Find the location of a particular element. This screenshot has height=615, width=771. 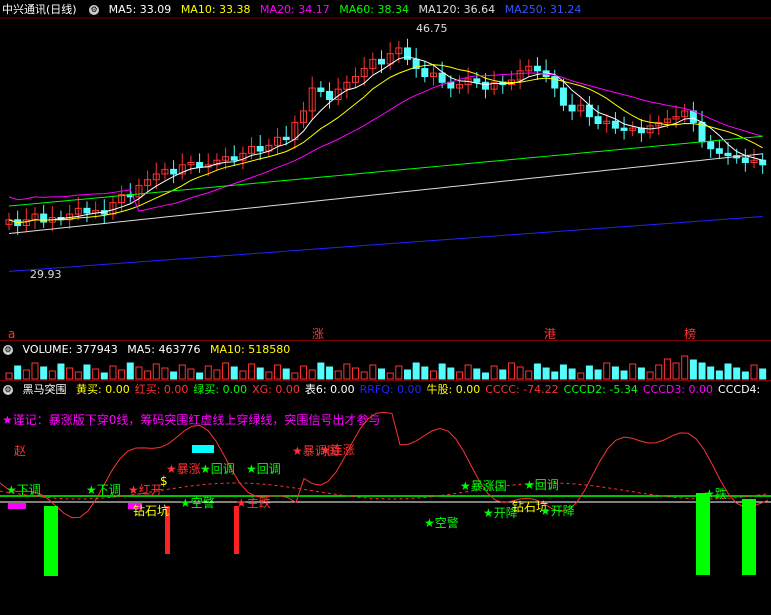

signal-label: ★下调 is located at coordinates (23, 490).